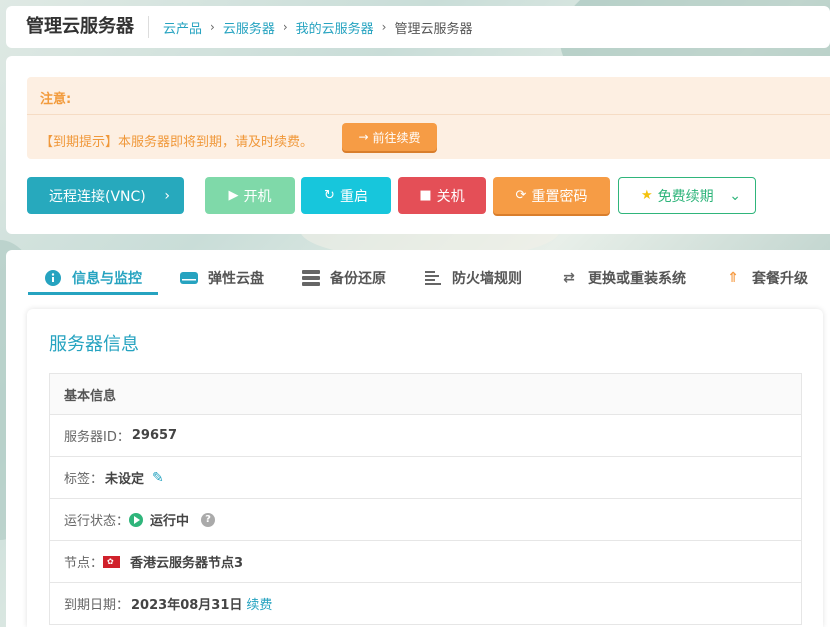 This screenshot has height=627, width=830. Describe the element at coordinates (177, 142) in the screenshot. I see `notice-message: 【到期提示】本服务器即将到期，请及时续费。` at that location.